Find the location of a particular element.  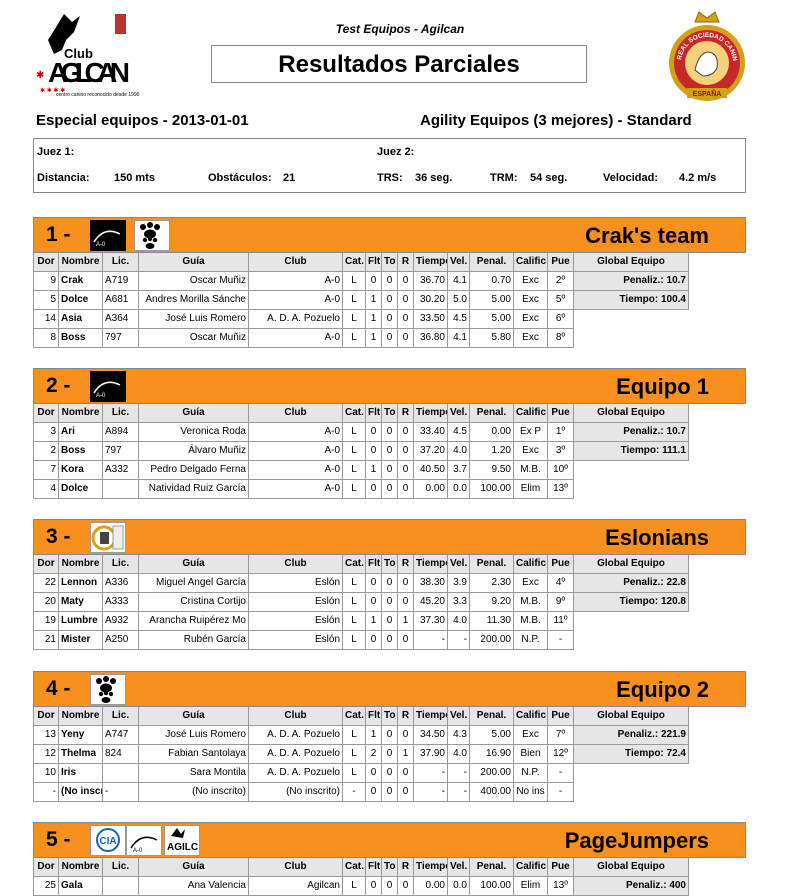

column-header: Nombre is located at coordinates (80, 867).